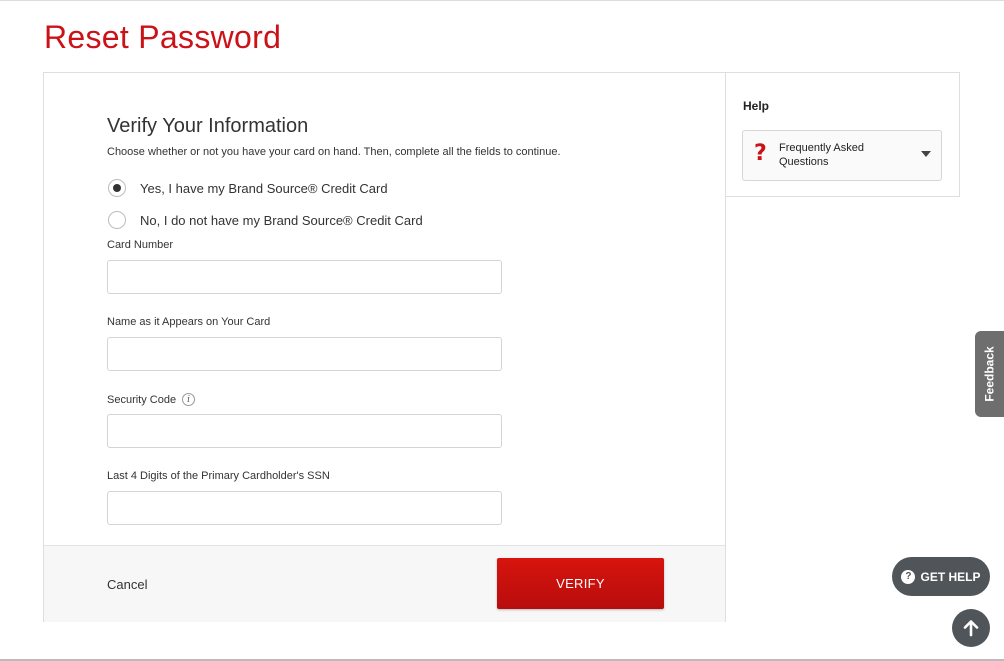 The image size is (1004, 661). I want to click on radio-button-unselected, so click(117, 220).